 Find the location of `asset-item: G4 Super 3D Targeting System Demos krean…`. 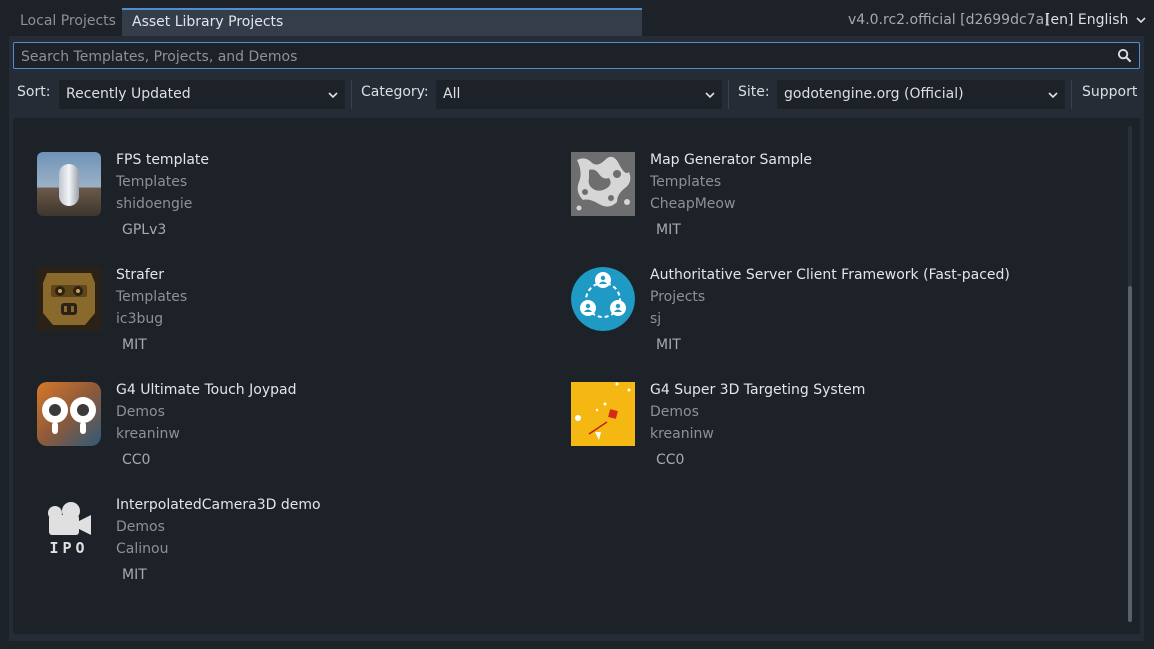

asset-item: G4 Super 3D Targeting System Demos krean… is located at coordinates (831, 437).